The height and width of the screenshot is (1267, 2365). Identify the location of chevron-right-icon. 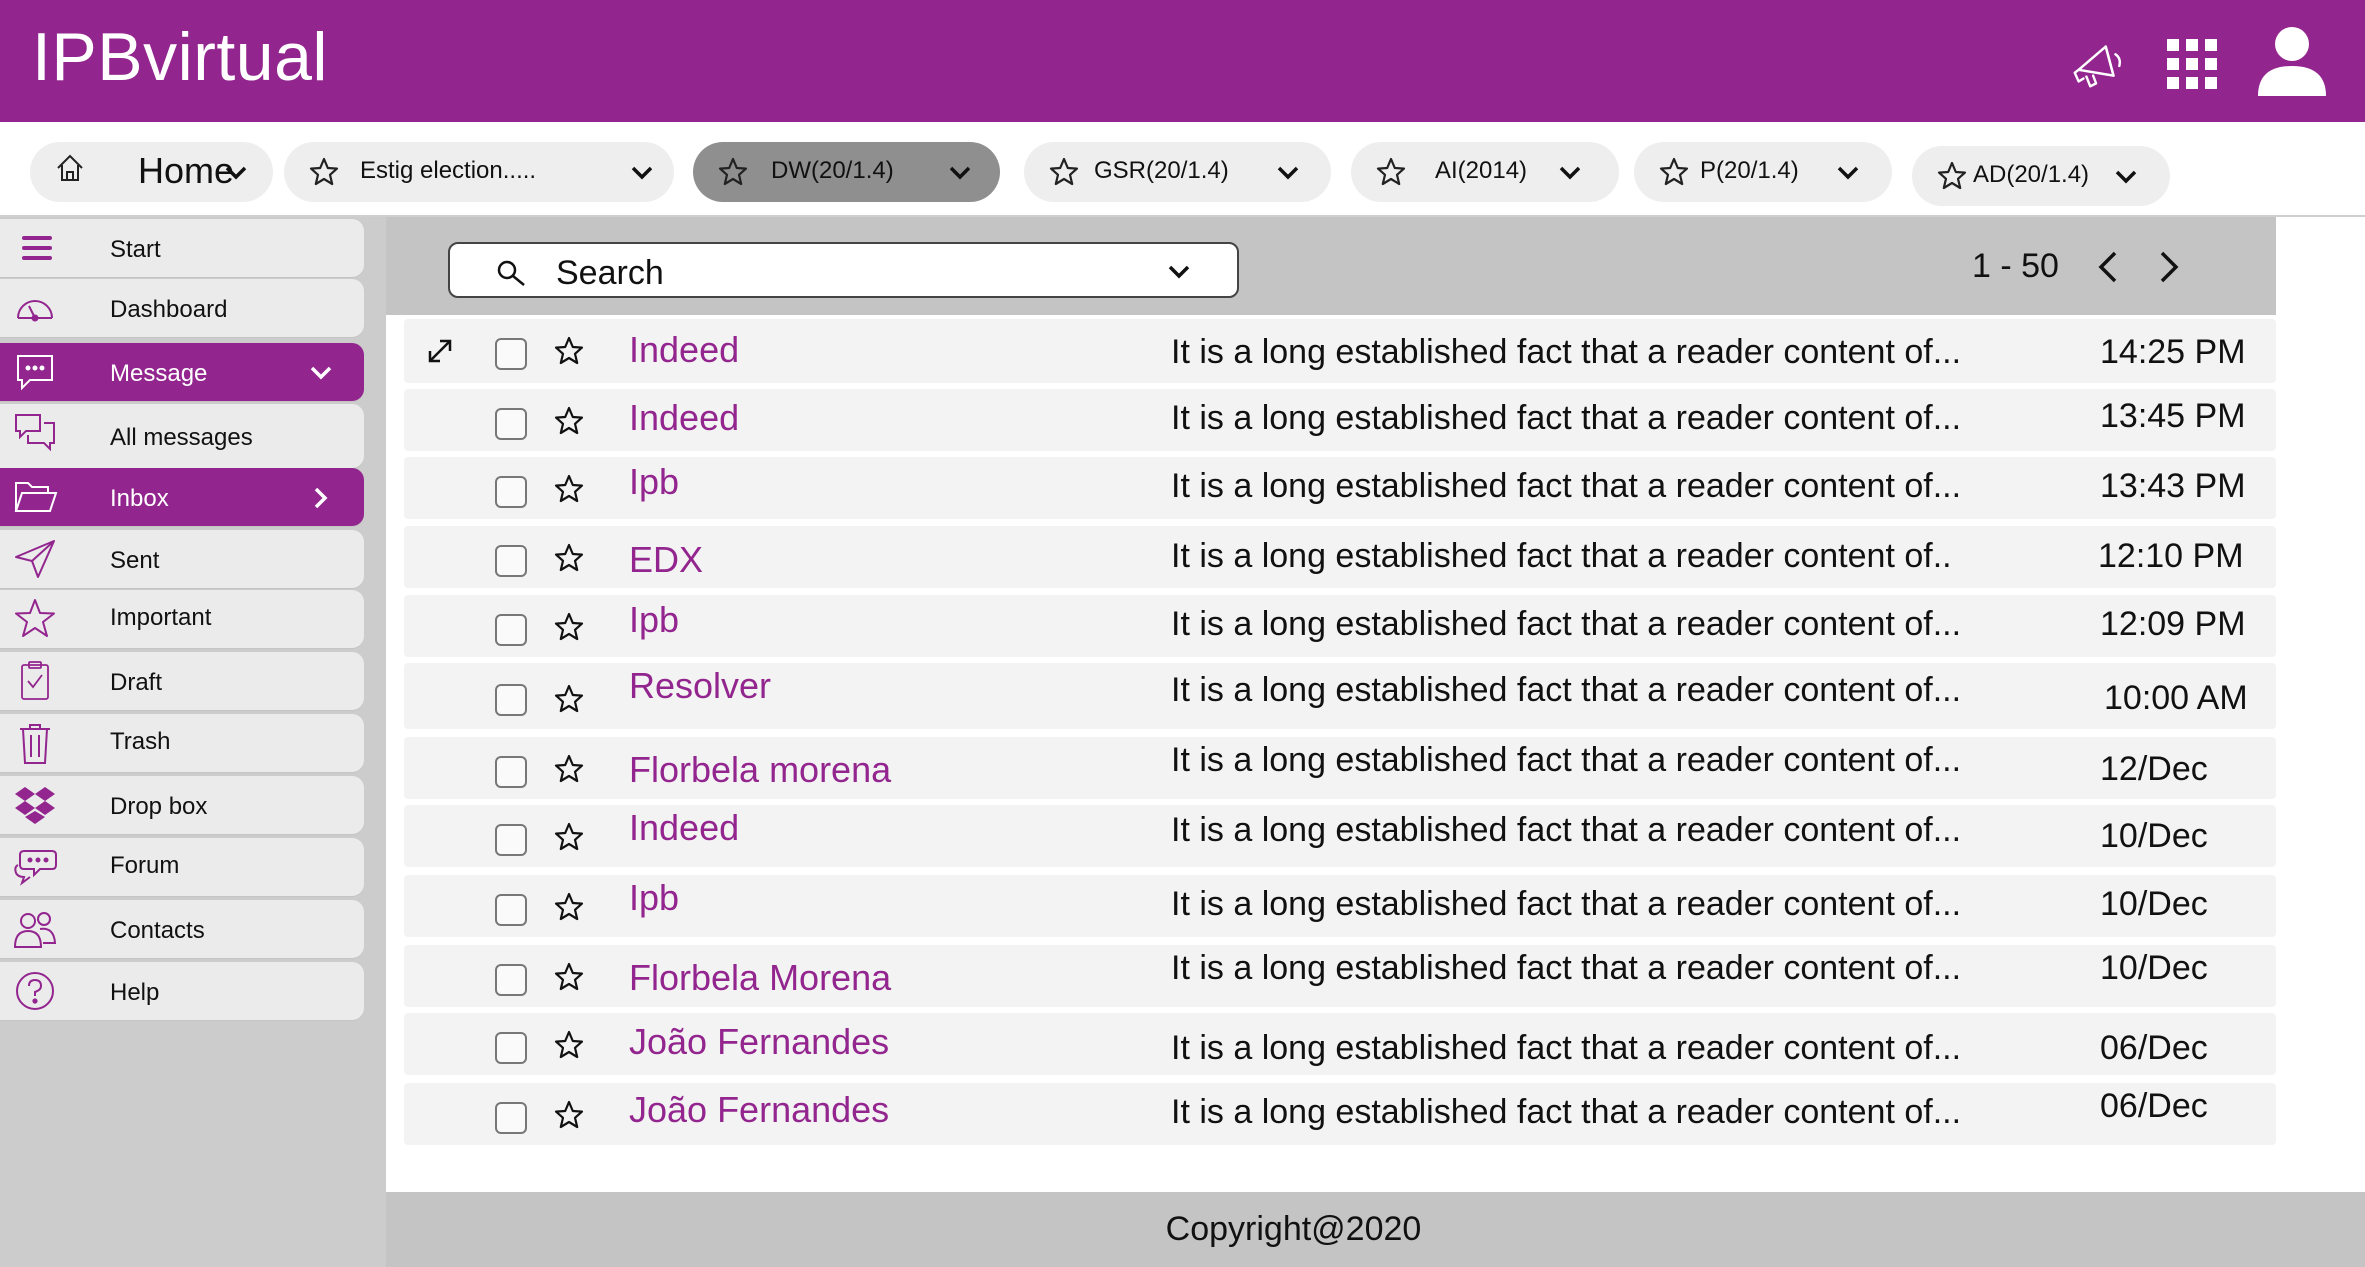
(2168, 267).